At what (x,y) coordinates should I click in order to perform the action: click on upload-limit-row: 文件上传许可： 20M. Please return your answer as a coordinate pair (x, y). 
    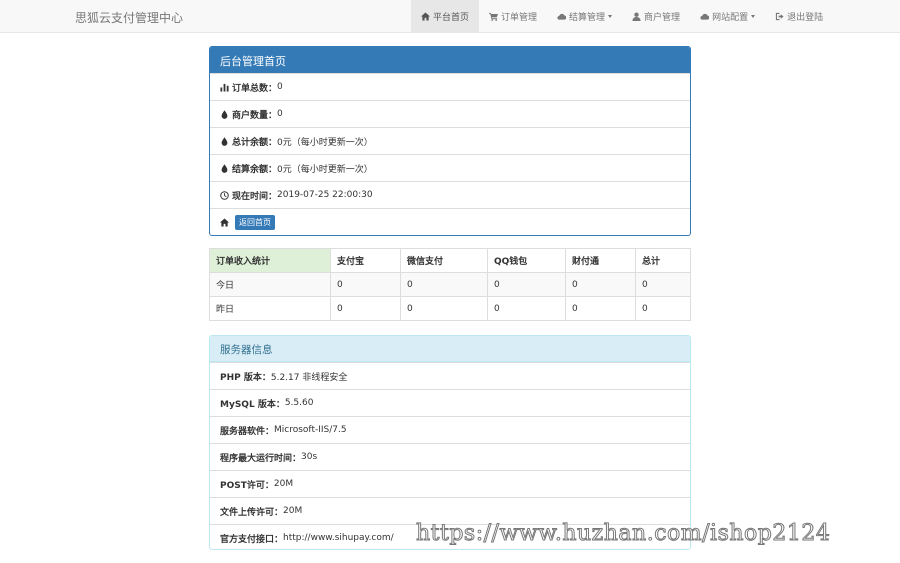
    Looking at the image, I should click on (450, 510).